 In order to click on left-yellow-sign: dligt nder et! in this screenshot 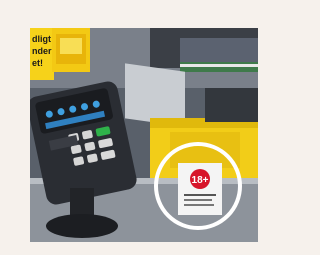, I will do `click(42, 54)`.